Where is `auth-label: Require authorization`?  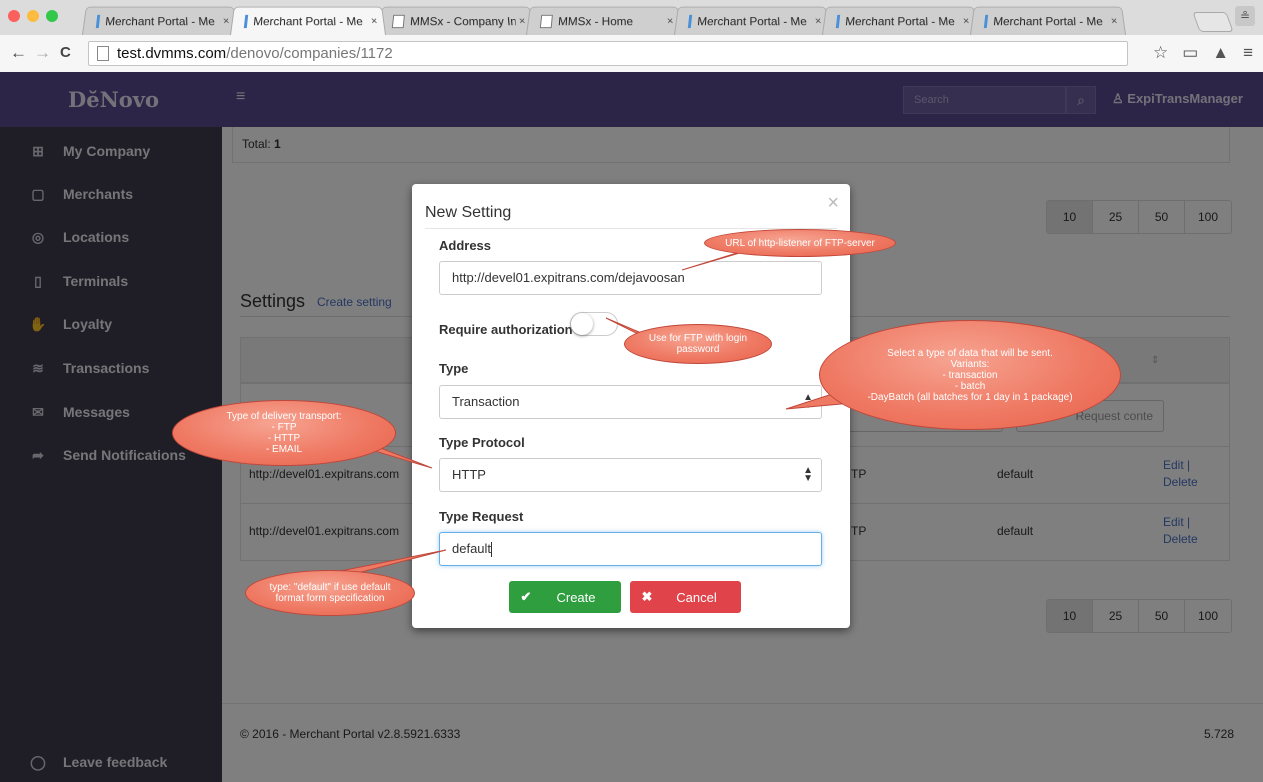
auth-label: Require authorization is located at coordinates (506, 329).